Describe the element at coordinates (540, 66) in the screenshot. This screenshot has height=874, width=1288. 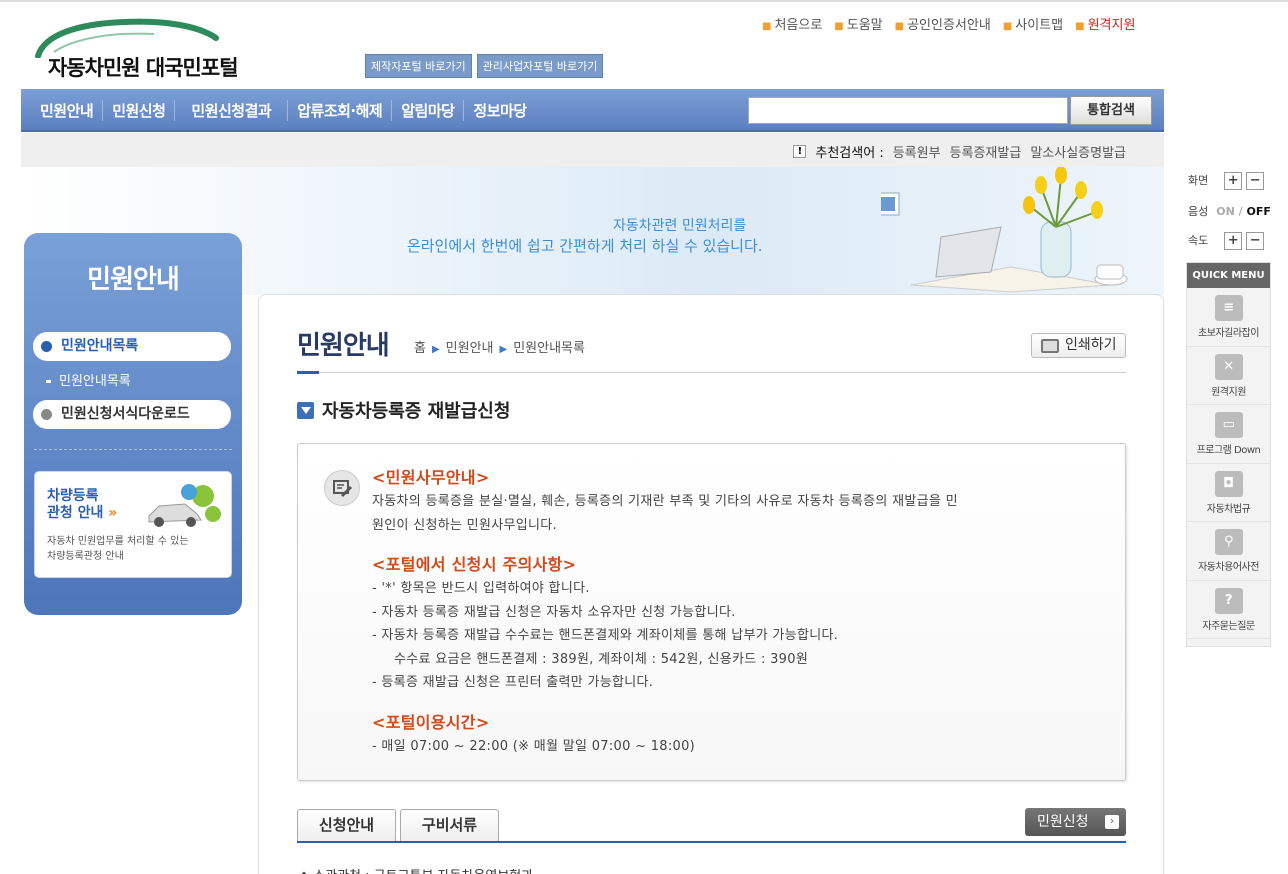
I see `business-portal-button: 관리사업자포털 바로가기` at that location.